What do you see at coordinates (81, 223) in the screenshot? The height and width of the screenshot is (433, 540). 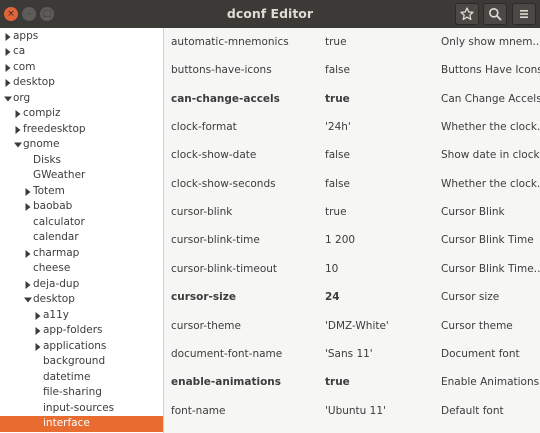 I see `tree-item-calculator: calculator` at bounding box center [81, 223].